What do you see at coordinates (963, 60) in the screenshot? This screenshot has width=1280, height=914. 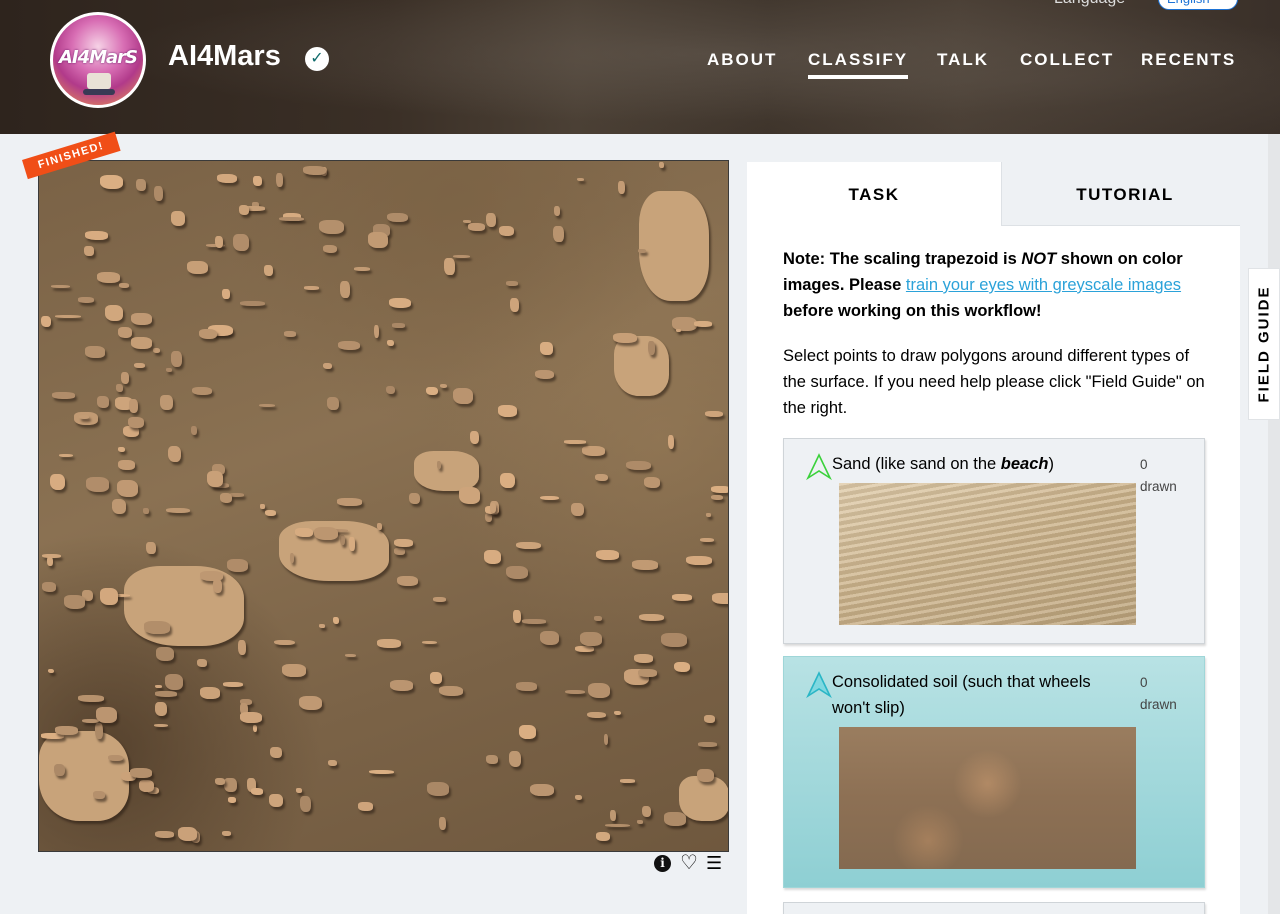 I see `nav-talk: TALK` at bounding box center [963, 60].